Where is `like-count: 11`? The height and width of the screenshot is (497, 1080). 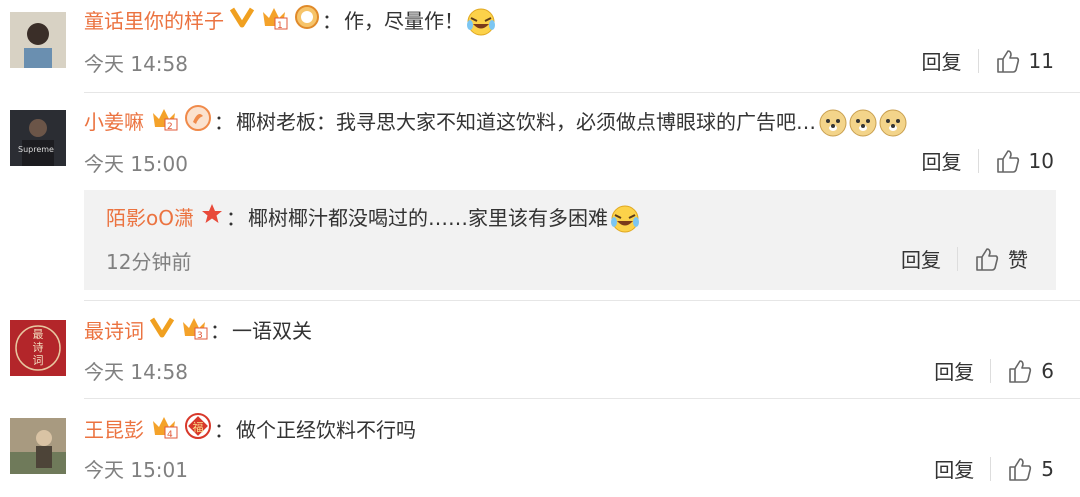
like-count: 11 is located at coordinates (1041, 60).